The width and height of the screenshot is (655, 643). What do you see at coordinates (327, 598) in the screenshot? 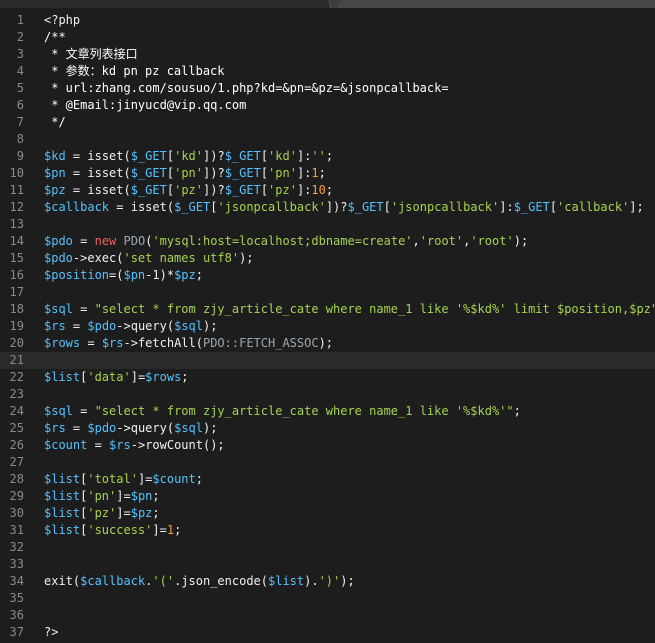
I see `code-line: 35` at bounding box center [327, 598].